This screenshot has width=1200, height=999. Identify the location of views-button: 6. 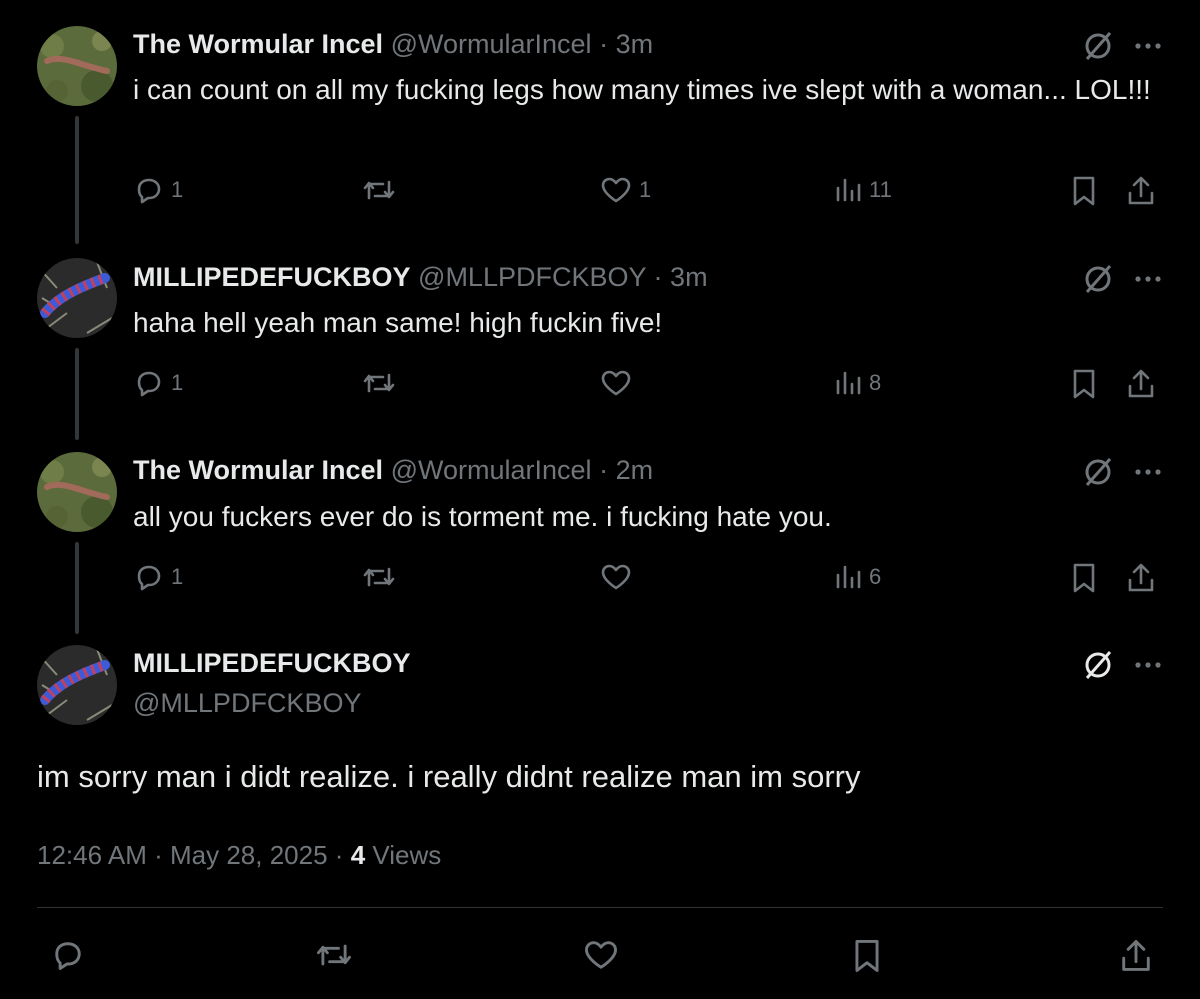
(857, 577).